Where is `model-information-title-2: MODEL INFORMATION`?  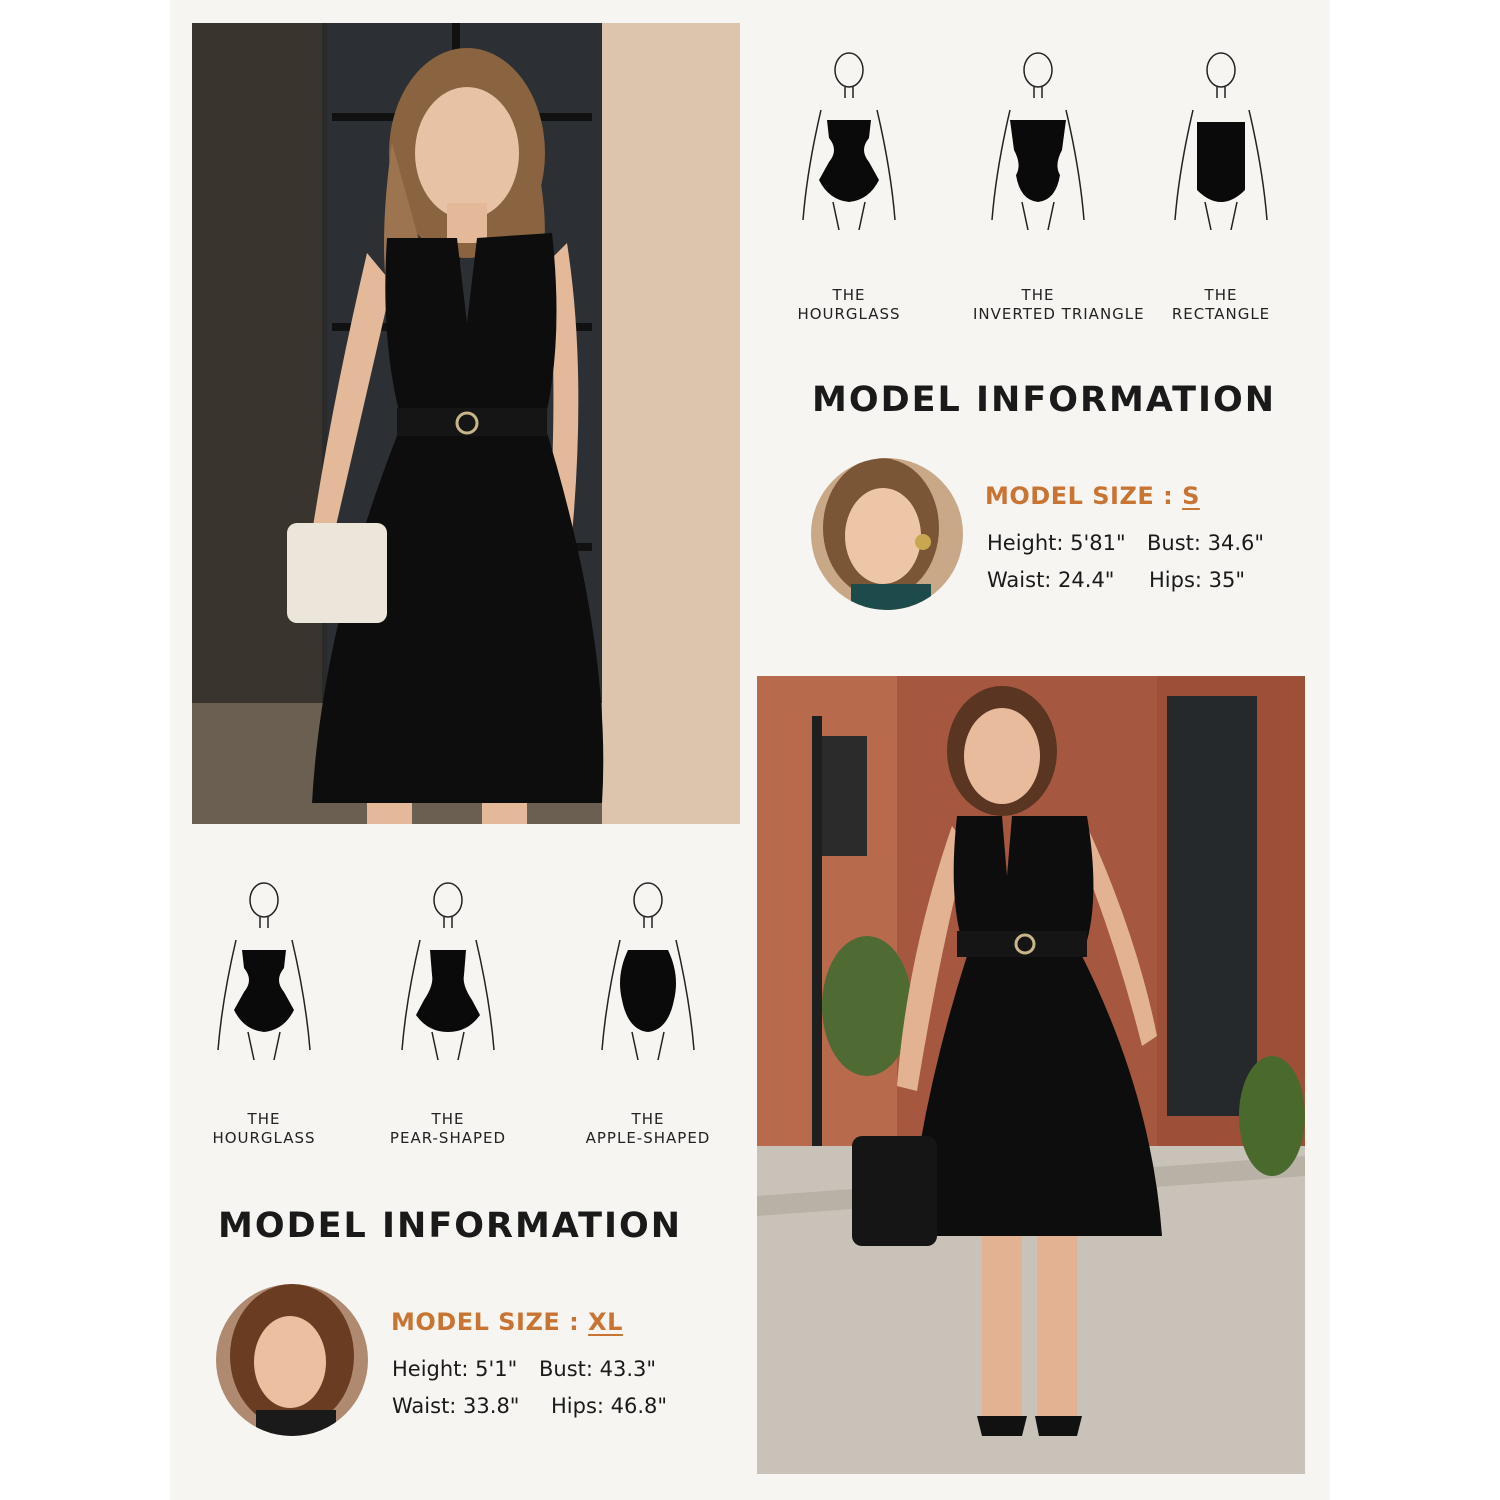
model-information-title-2: MODEL INFORMATION is located at coordinates (450, 1226).